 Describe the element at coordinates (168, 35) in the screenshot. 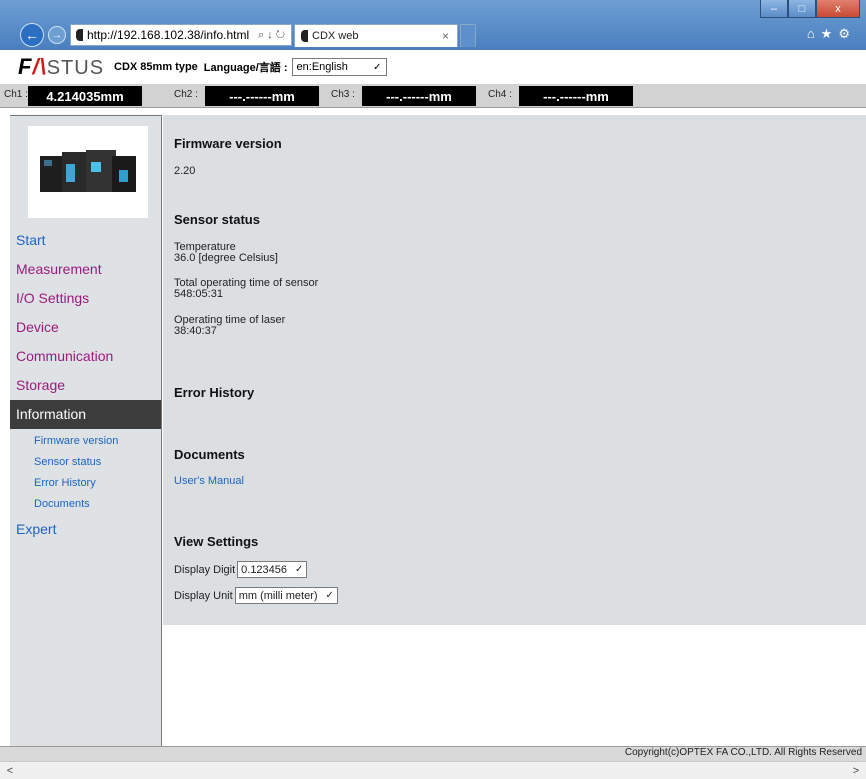

I see `address-text: http://192.168.102.38/info.html` at that location.